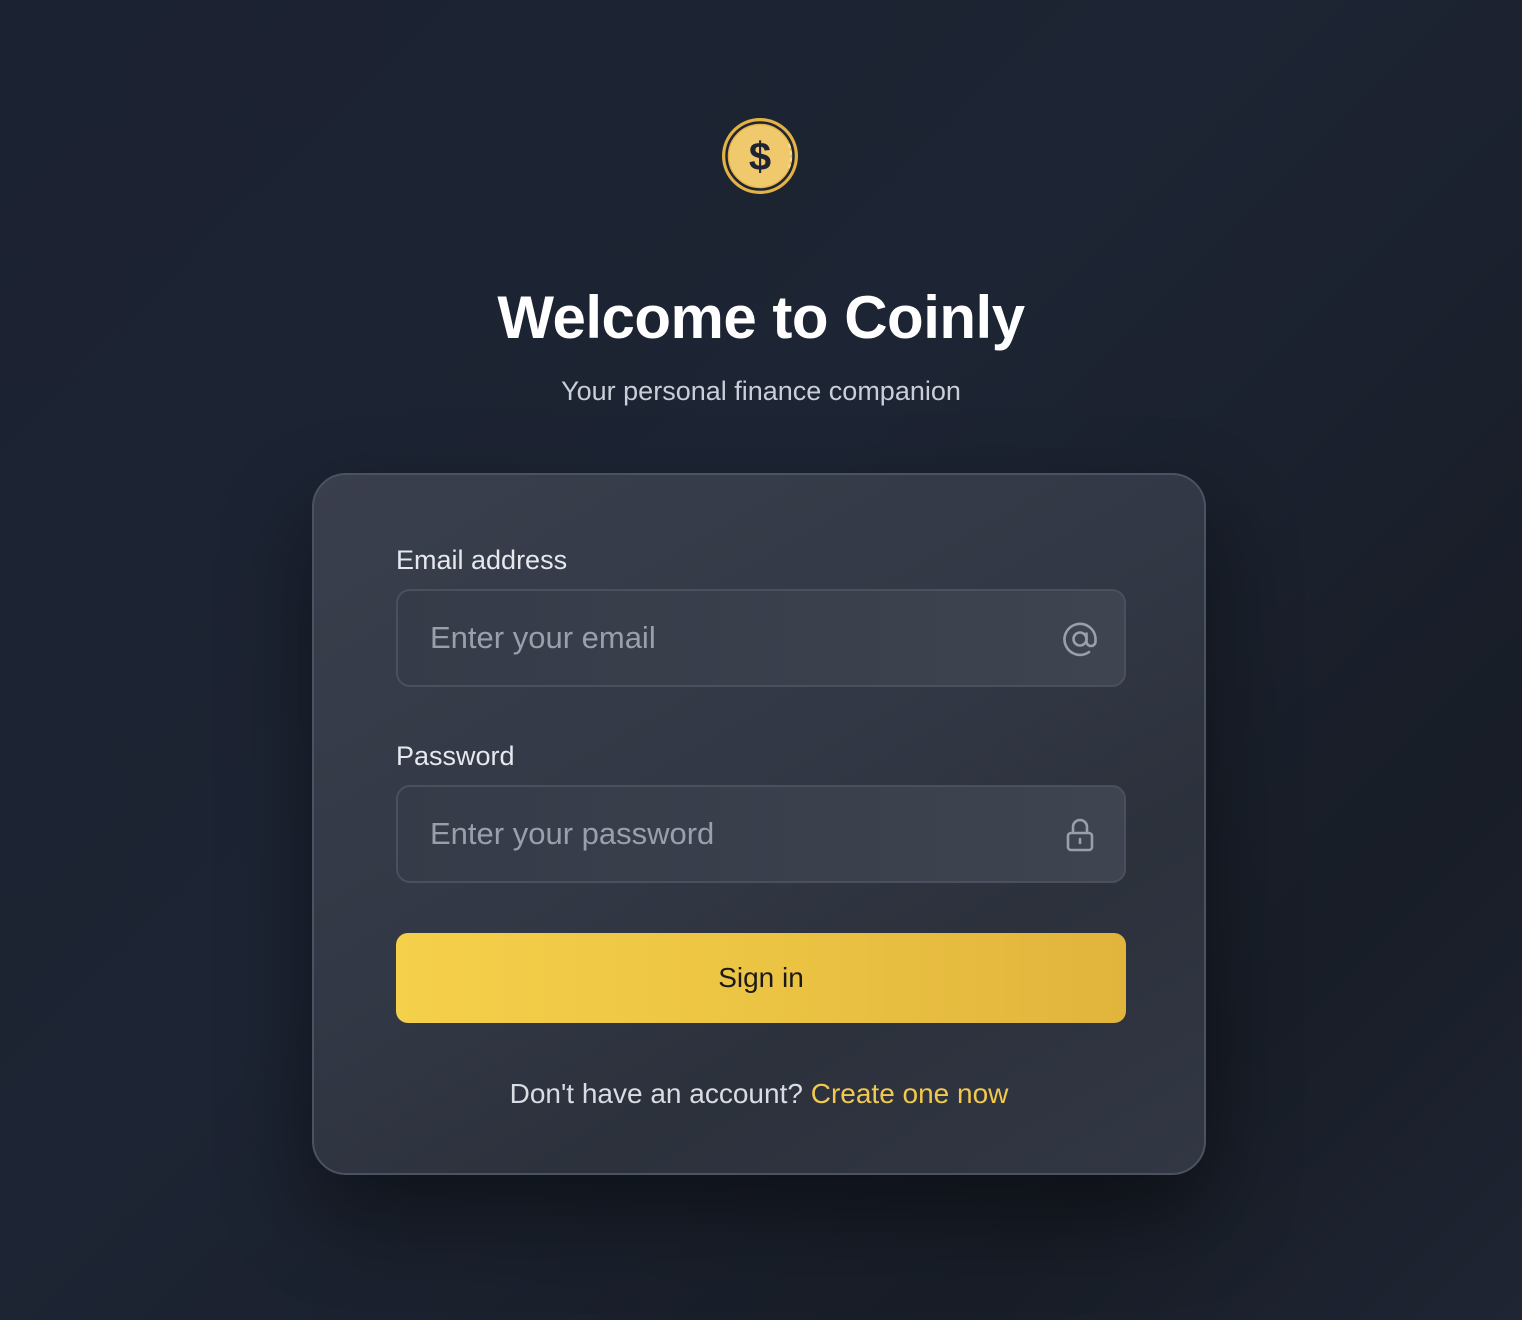 The height and width of the screenshot is (1320, 1522). Describe the element at coordinates (761, 317) in the screenshot. I see `page-title: Welcome to Coinly` at that location.